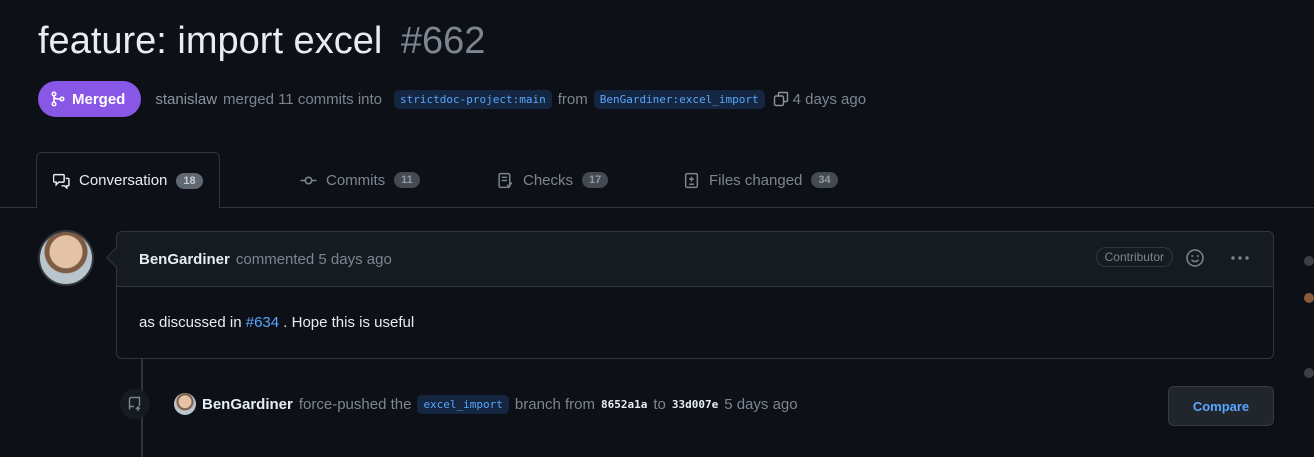  Describe the element at coordinates (781, 99) in the screenshot. I see `copy-icon` at that location.